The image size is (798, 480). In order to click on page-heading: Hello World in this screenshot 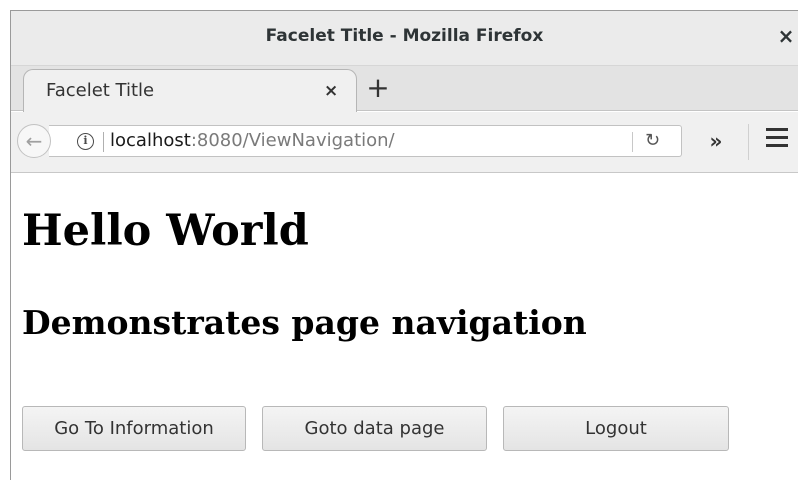, I will do `click(165, 231)`.